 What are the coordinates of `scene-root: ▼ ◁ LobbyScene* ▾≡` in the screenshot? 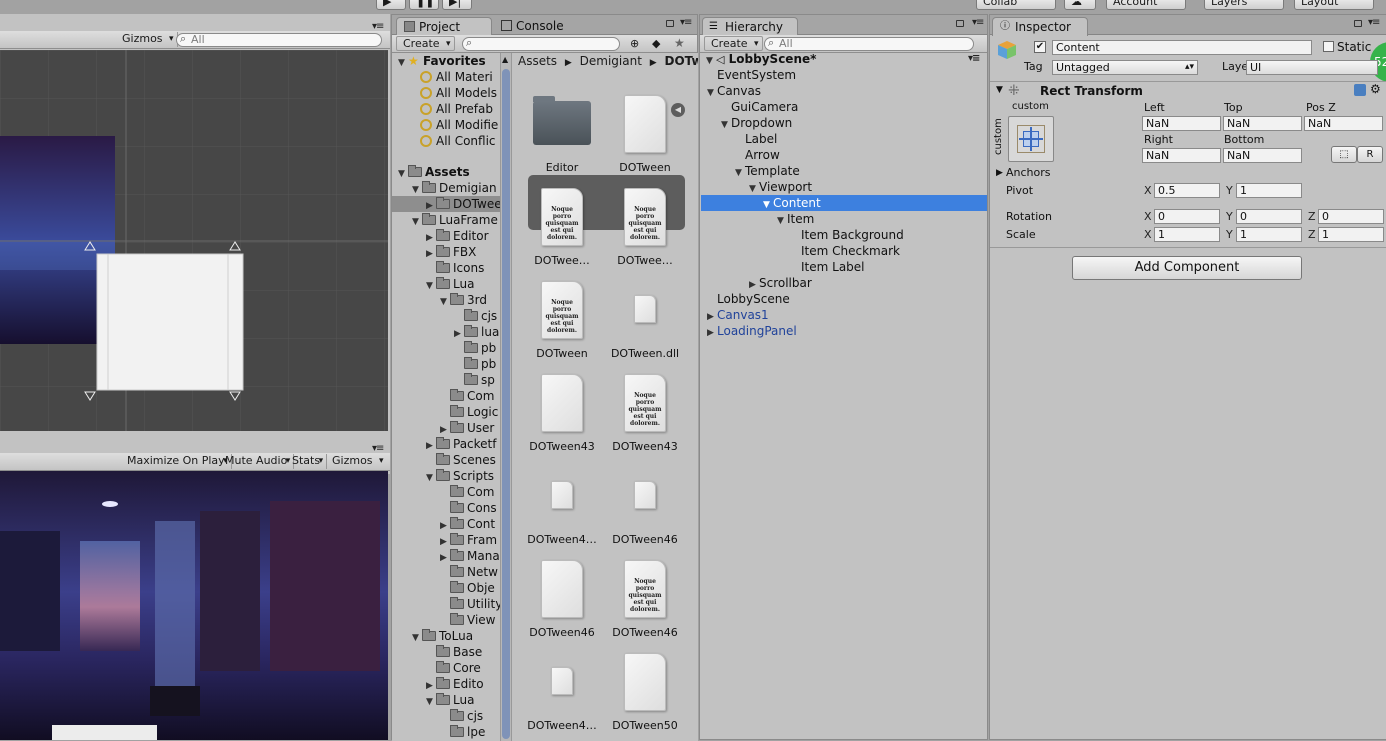 It's located at (845, 59).